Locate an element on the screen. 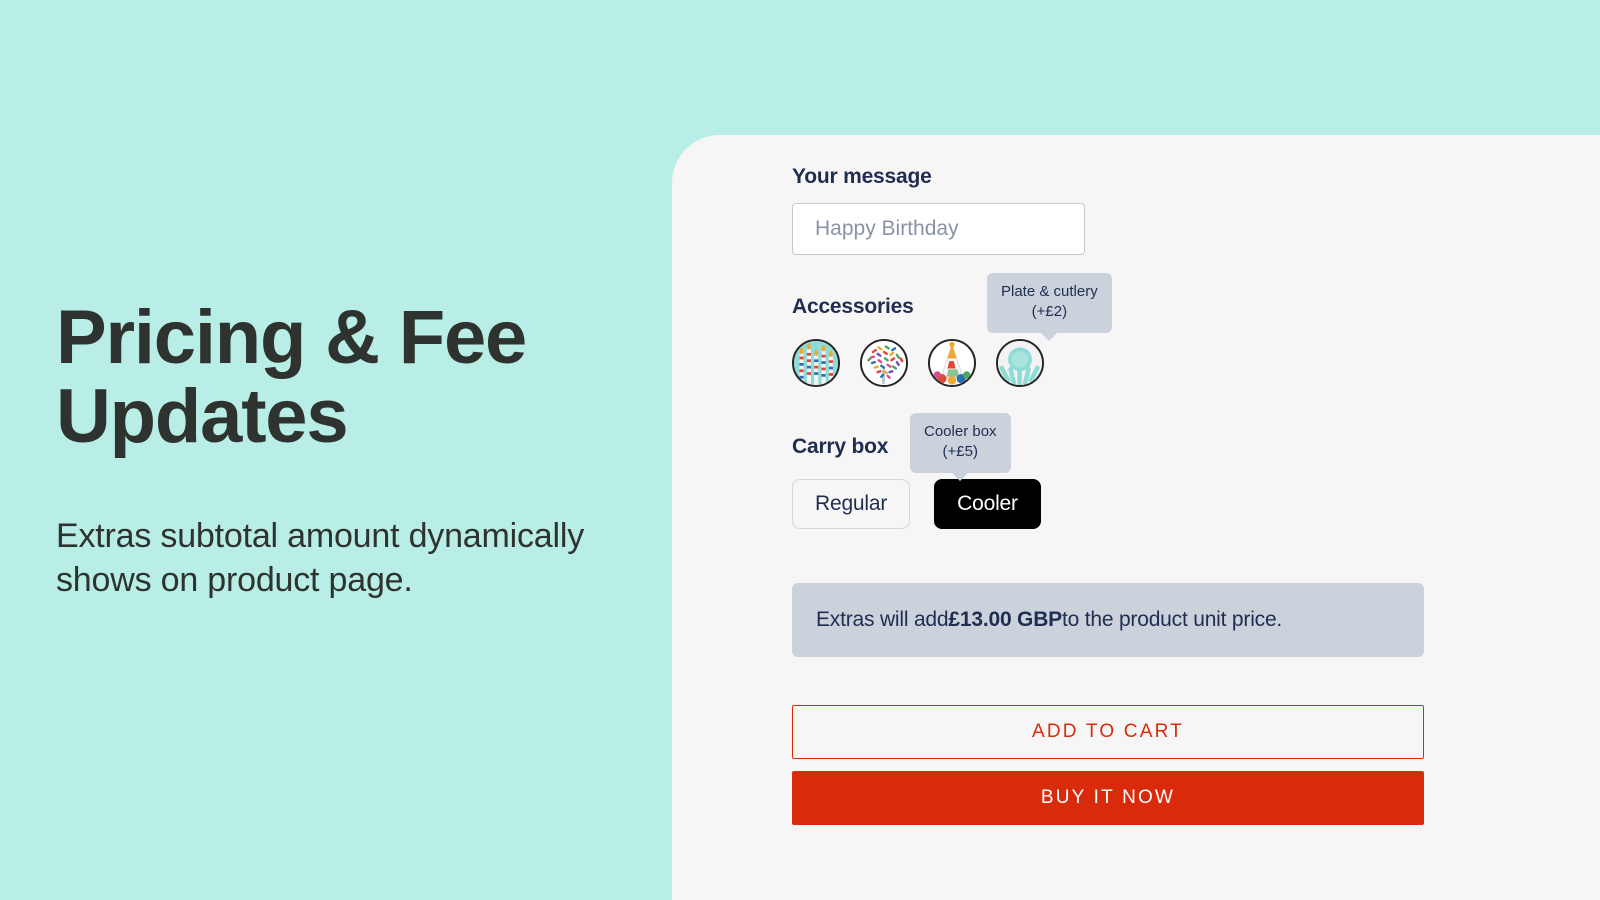  carry-box-tooltip-name: Cooler box is located at coordinates (960, 431).